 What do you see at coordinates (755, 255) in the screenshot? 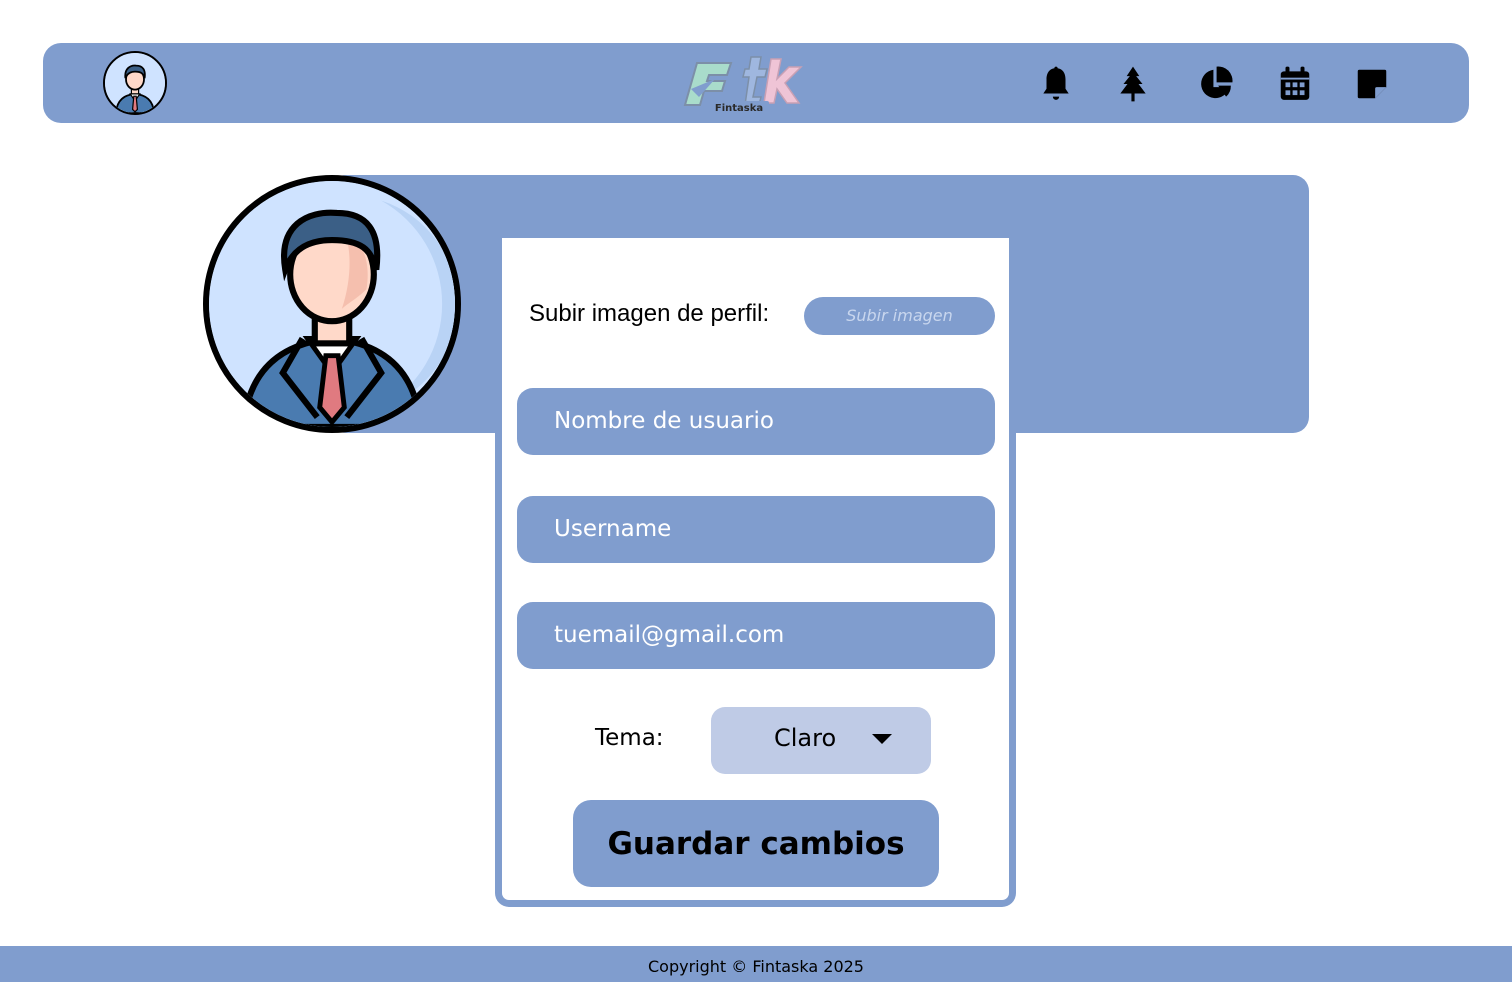
I see `profile-form-card-top` at bounding box center [755, 255].